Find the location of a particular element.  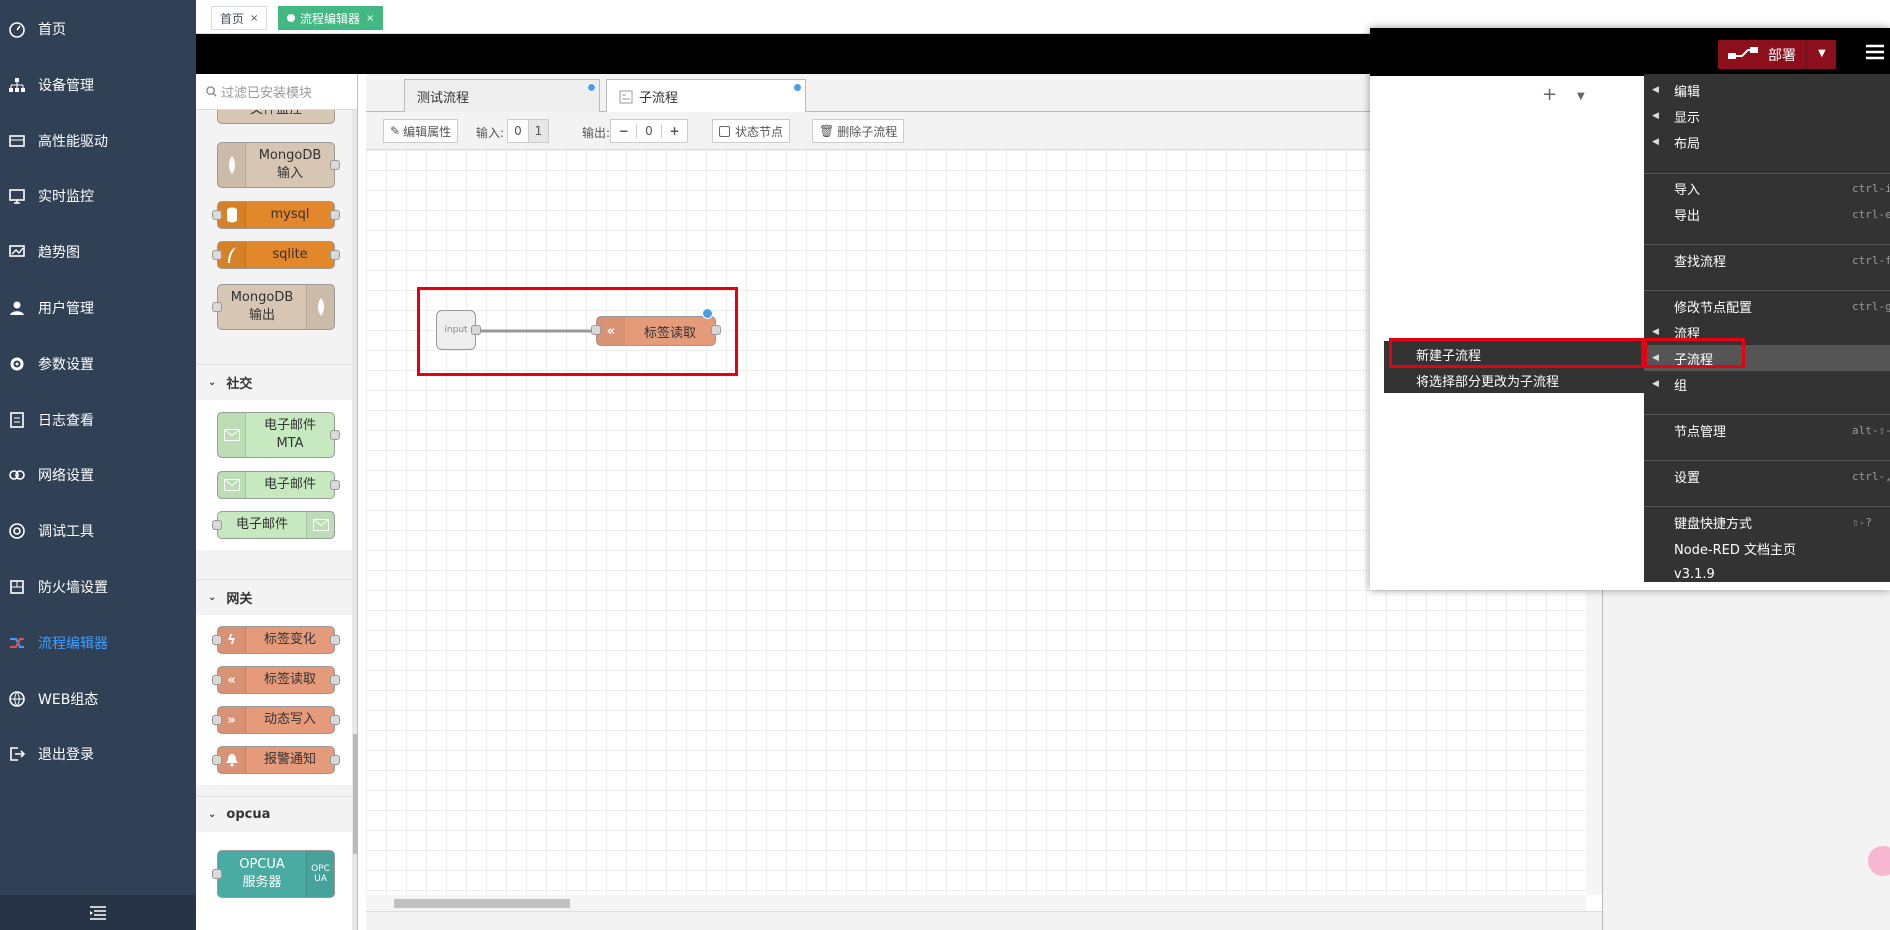

palette-node-mysql: mysql is located at coordinates (276, 215).